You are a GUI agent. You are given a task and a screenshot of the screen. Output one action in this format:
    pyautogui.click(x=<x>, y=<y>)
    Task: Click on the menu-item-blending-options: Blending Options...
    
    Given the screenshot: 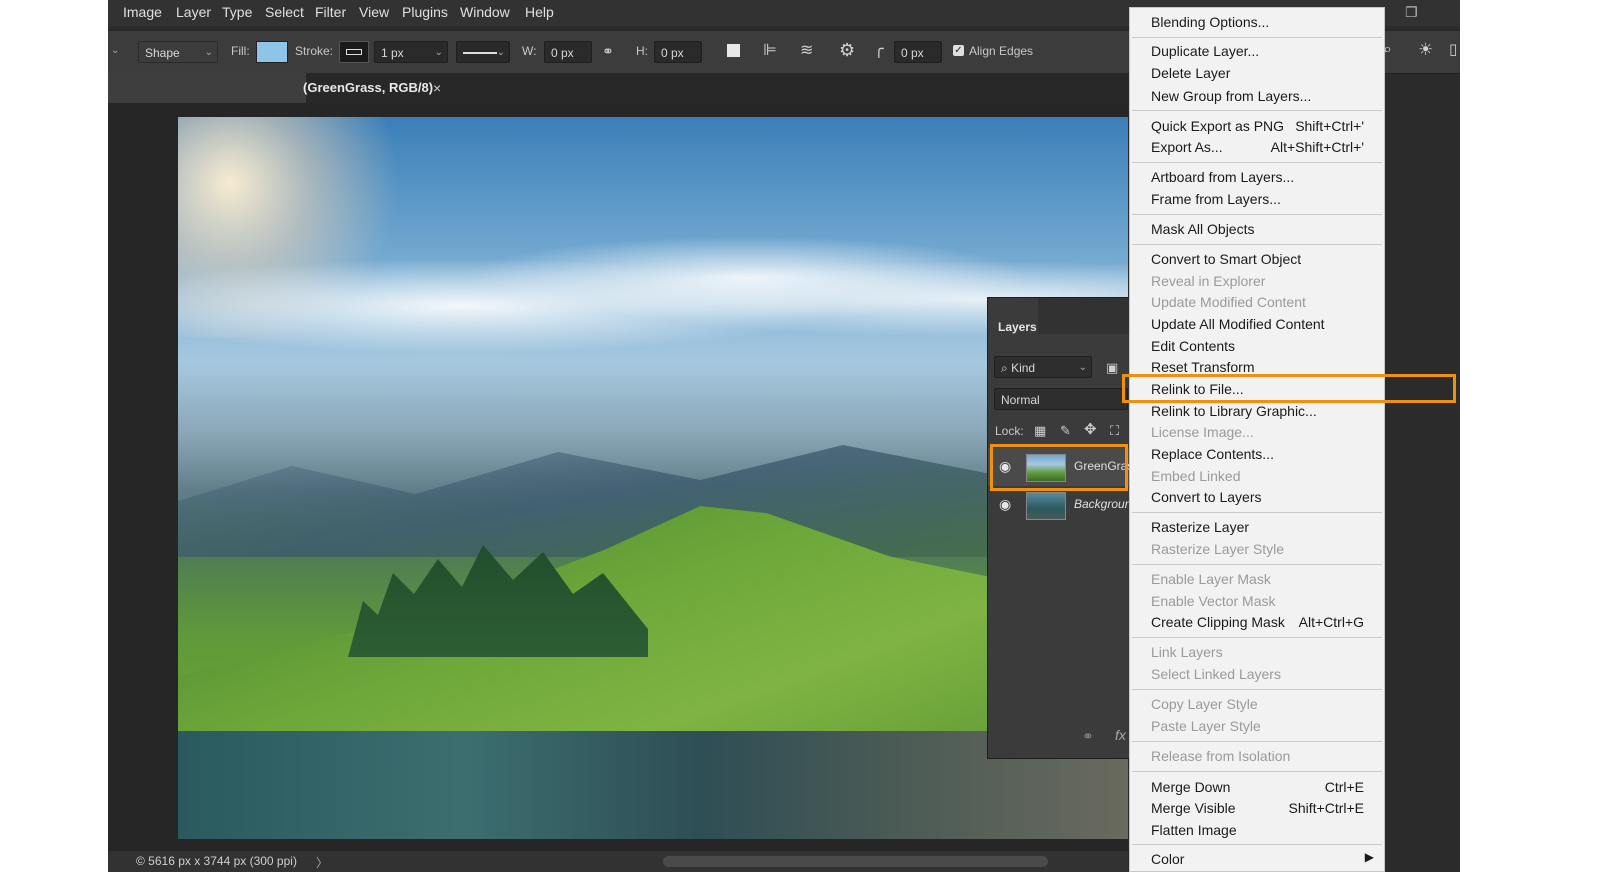 What is the action you would take?
    pyautogui.click(x=1210, y=22)
    